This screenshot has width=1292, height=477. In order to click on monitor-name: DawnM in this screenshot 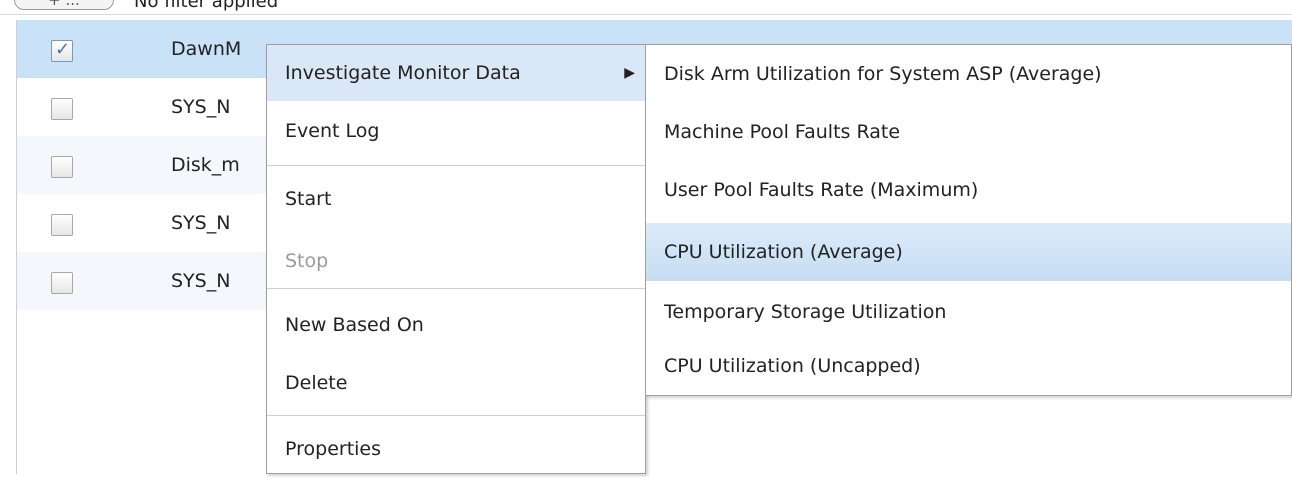, I will do `click(206, 49)`.